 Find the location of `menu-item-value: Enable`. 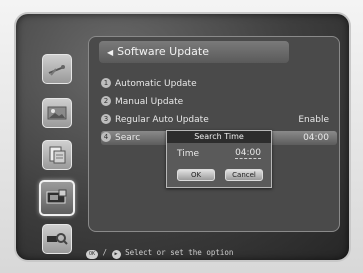

menu-item-value: Enable is located at coordinates (313, 120).